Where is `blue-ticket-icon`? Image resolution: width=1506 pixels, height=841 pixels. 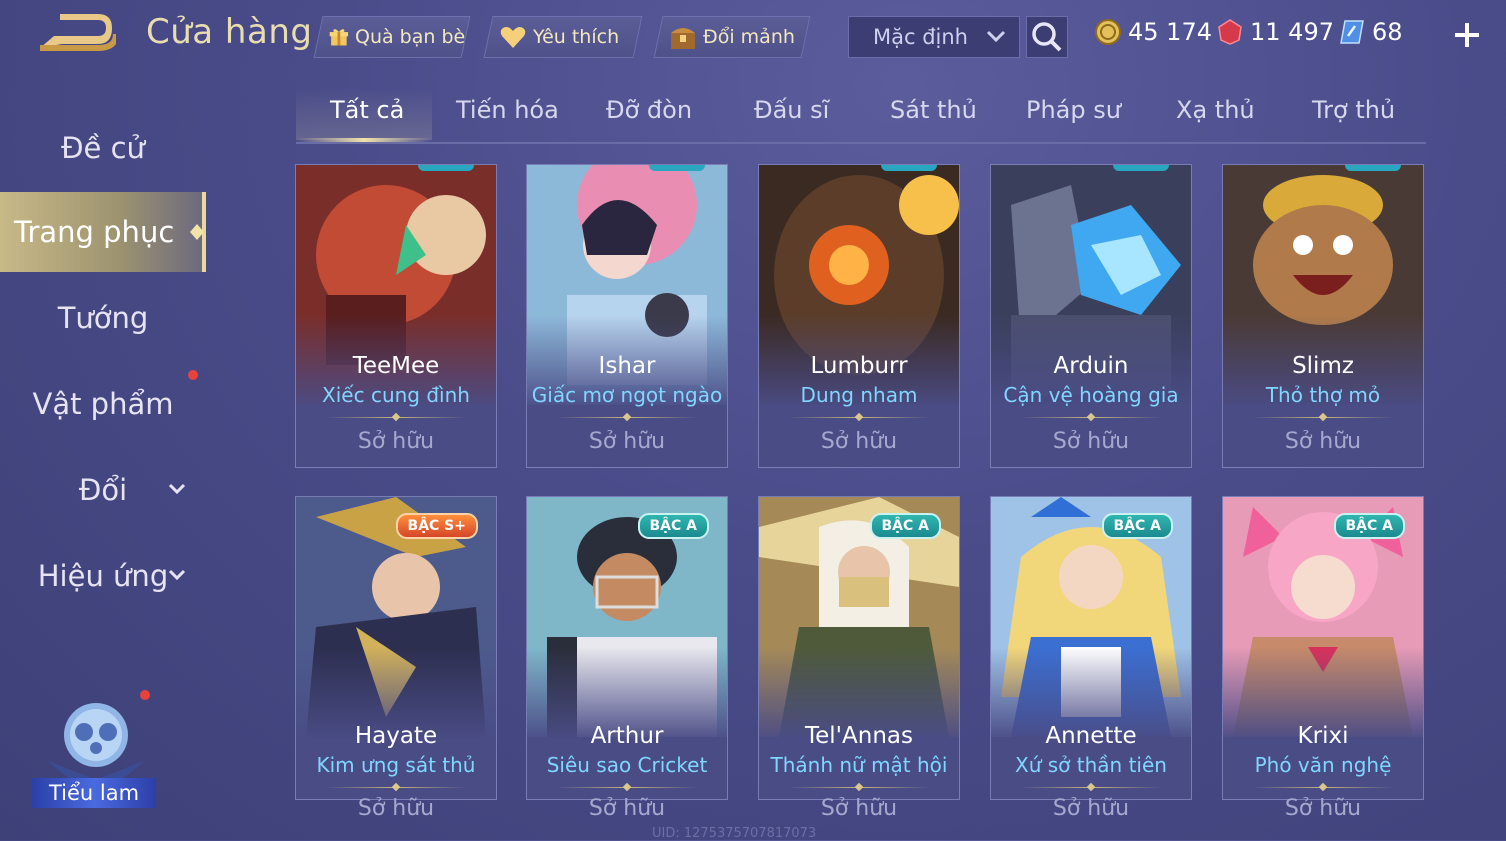 blue-ticket-icon is located at coordinates (1352, 32).